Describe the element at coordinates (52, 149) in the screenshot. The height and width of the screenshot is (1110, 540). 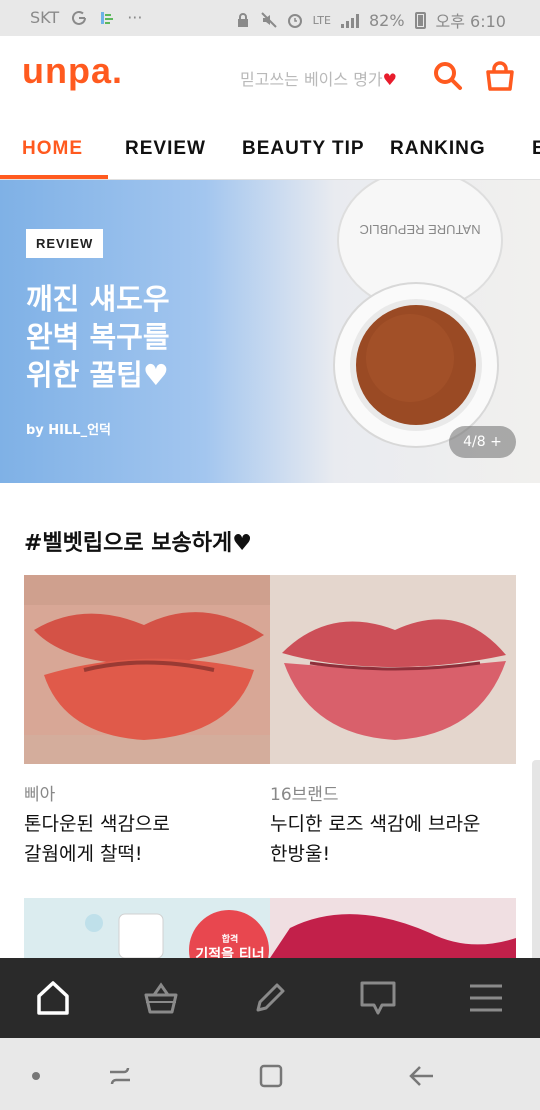
I see `tab-home: HOME` at that location.